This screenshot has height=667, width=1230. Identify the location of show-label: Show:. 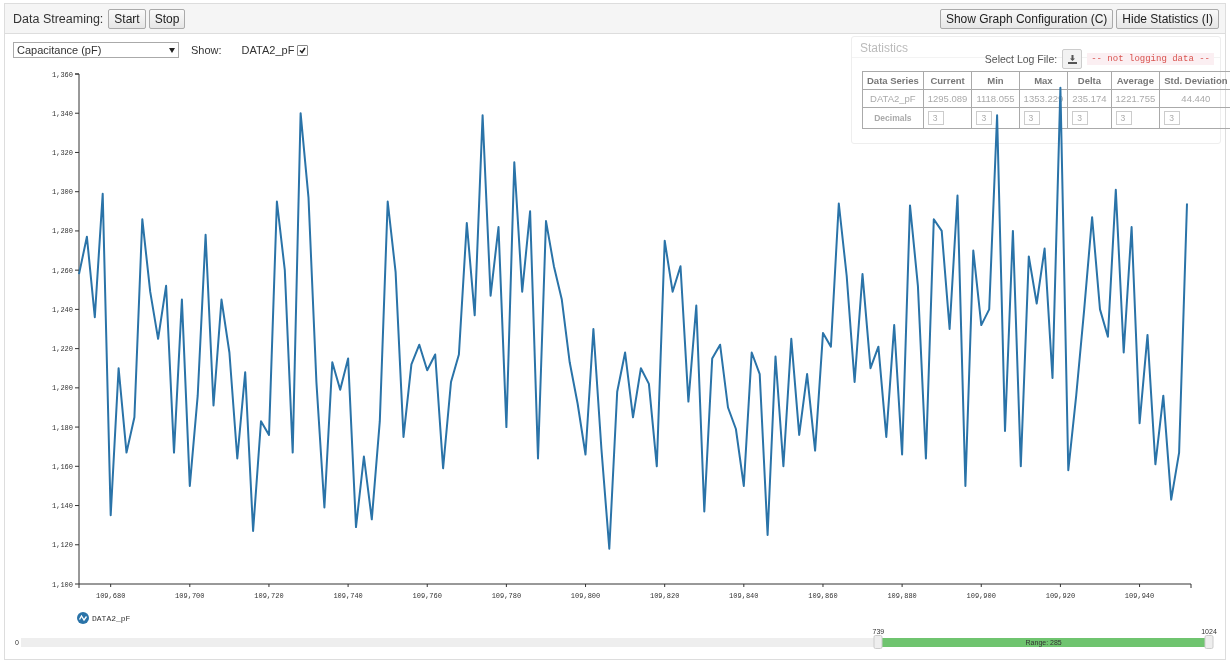
(206, 50).